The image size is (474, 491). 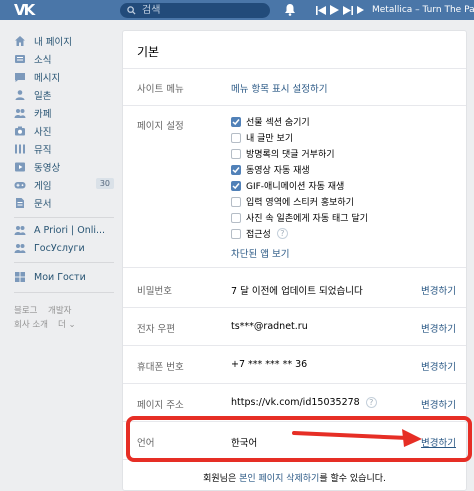 What do you see at coordinates (64, 59) in the screenshot?
I see `sidebar-item-news: 소식` at bounding box center [64, 59].